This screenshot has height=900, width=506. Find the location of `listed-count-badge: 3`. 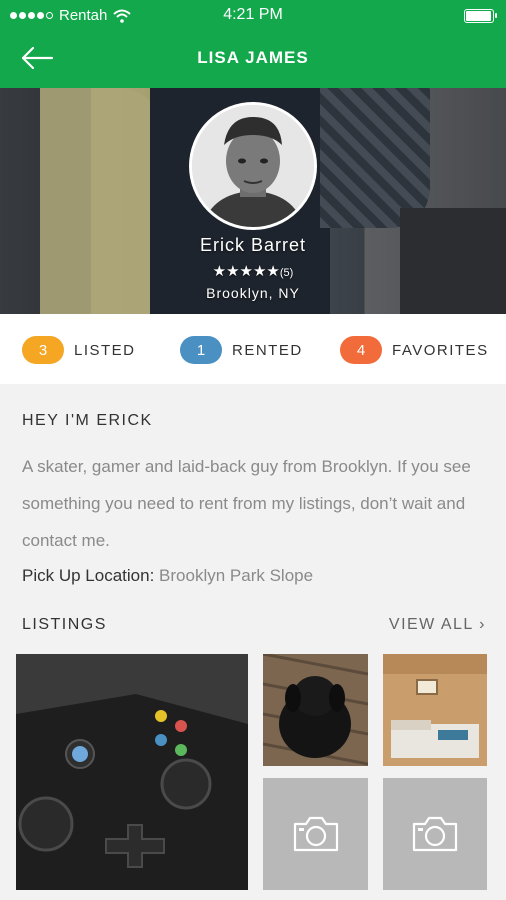

listed-count-badge: 3 is located at coordinates (43, 350).